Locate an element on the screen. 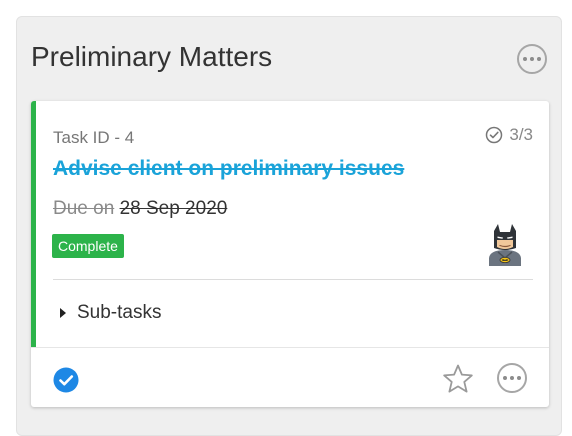 The height and width of the screenshot is (436, 572). due-label: Due on is located at coordinates (84, 208).